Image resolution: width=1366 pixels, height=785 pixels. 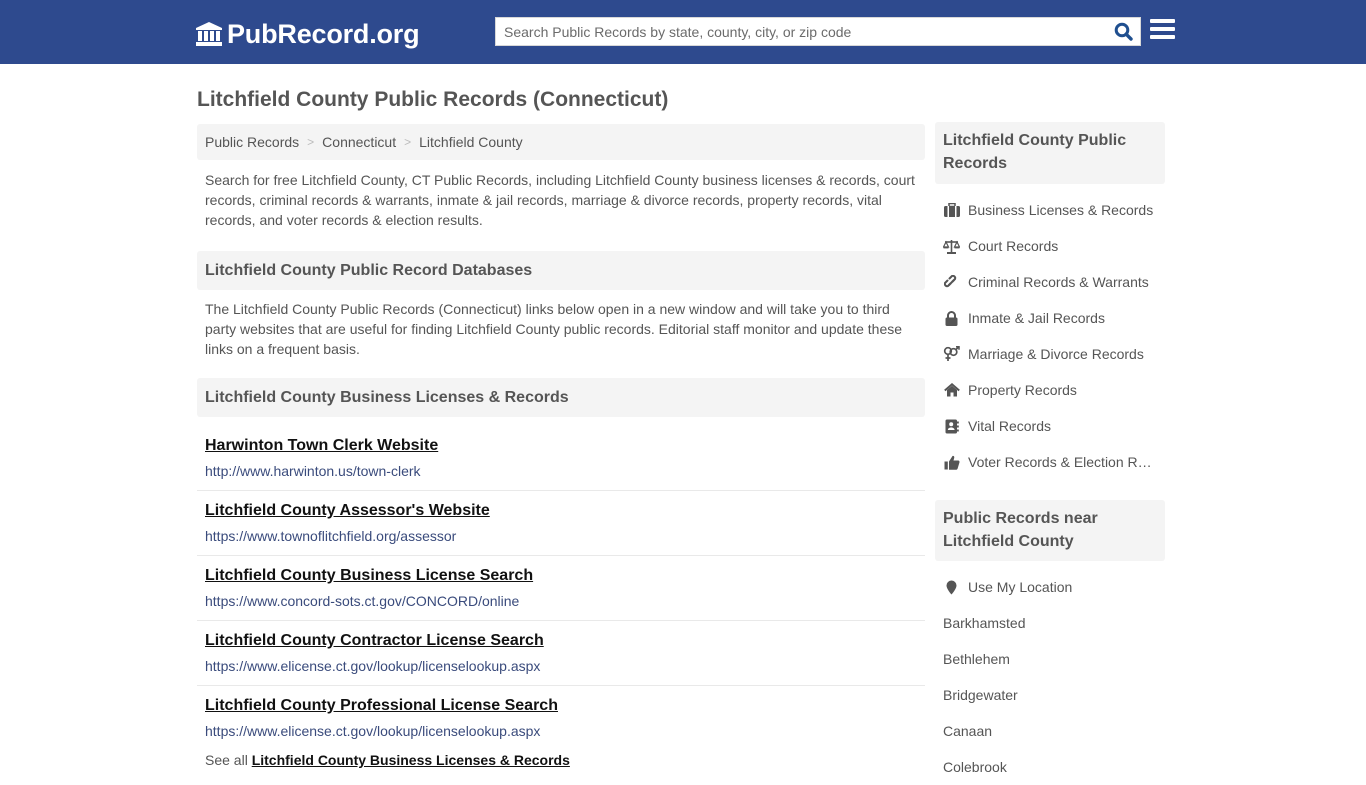 What do you see at coordinates (951, 354) in the screenshot?
I see `venus-mars-icon` at bounding box center [951, 354].